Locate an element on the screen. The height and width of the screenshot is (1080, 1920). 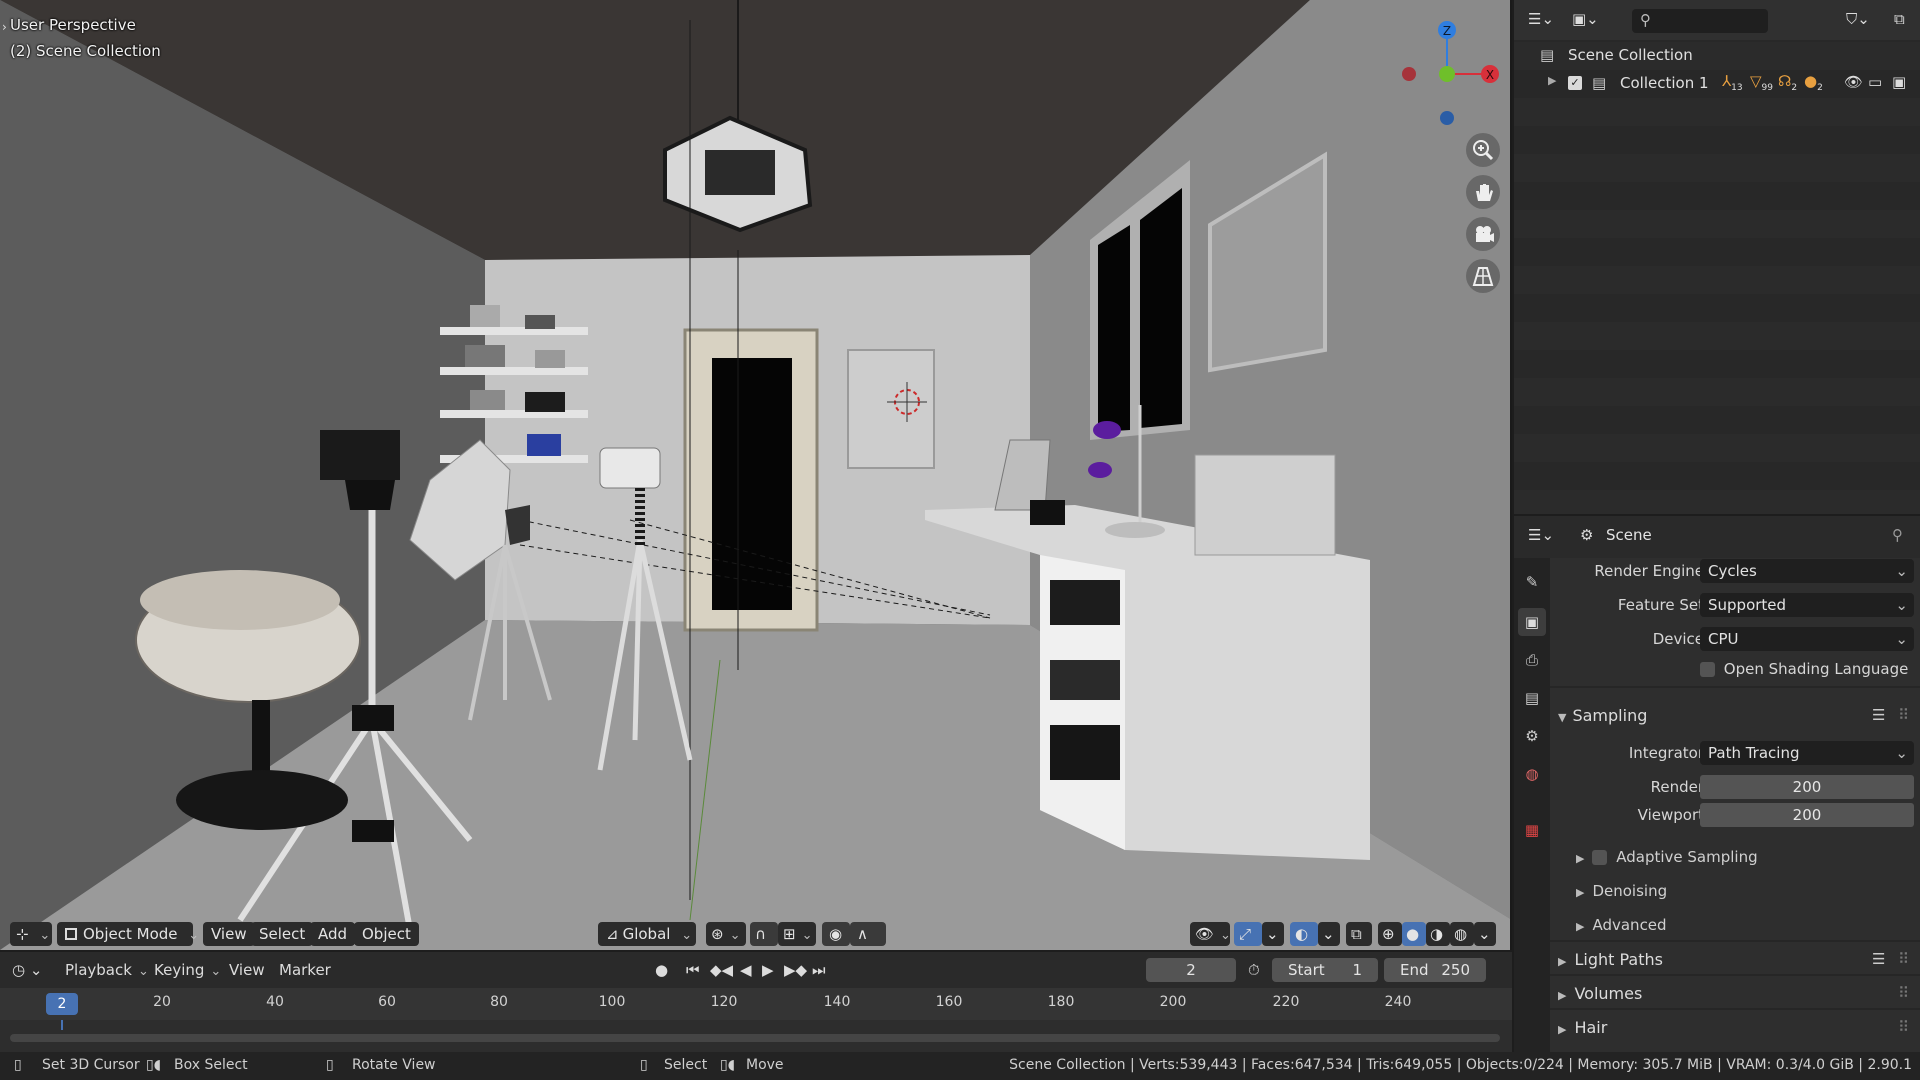
hand-icon is located at coordinates (1483, 192).